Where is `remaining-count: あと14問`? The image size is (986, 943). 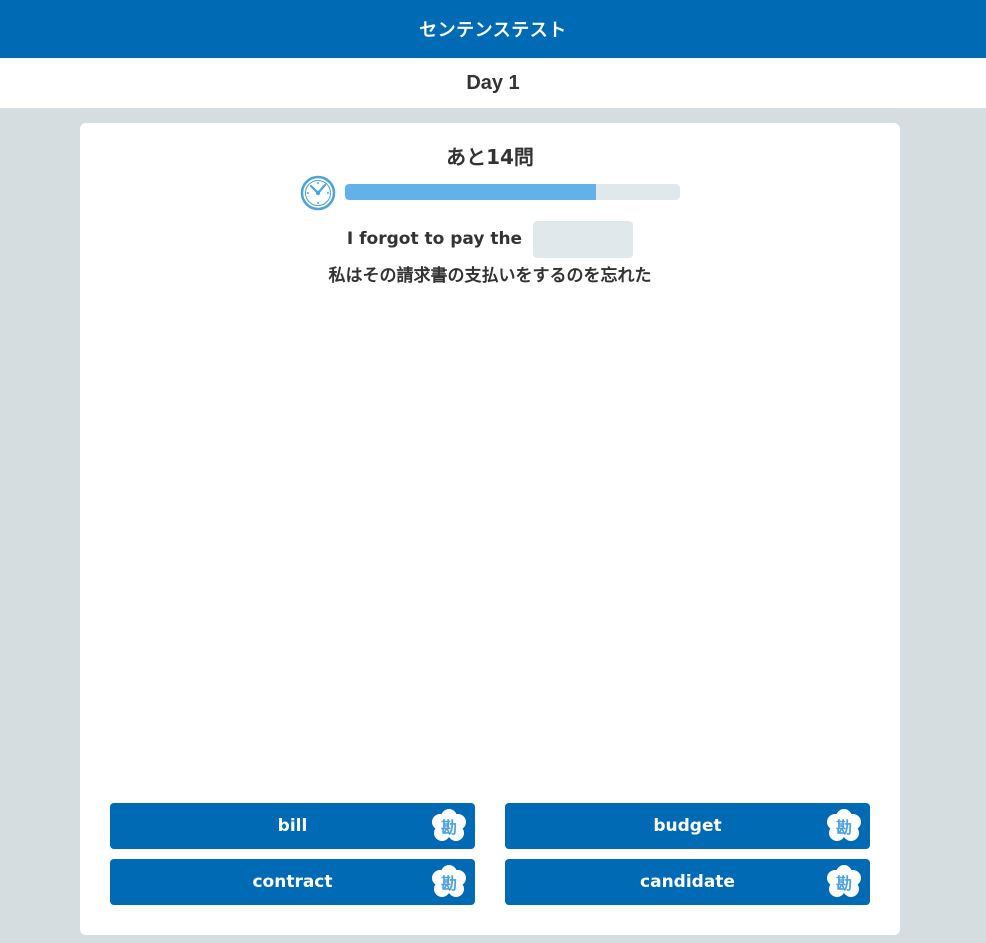 remaining-count: あと14問 is located at coordinates (490, 157).